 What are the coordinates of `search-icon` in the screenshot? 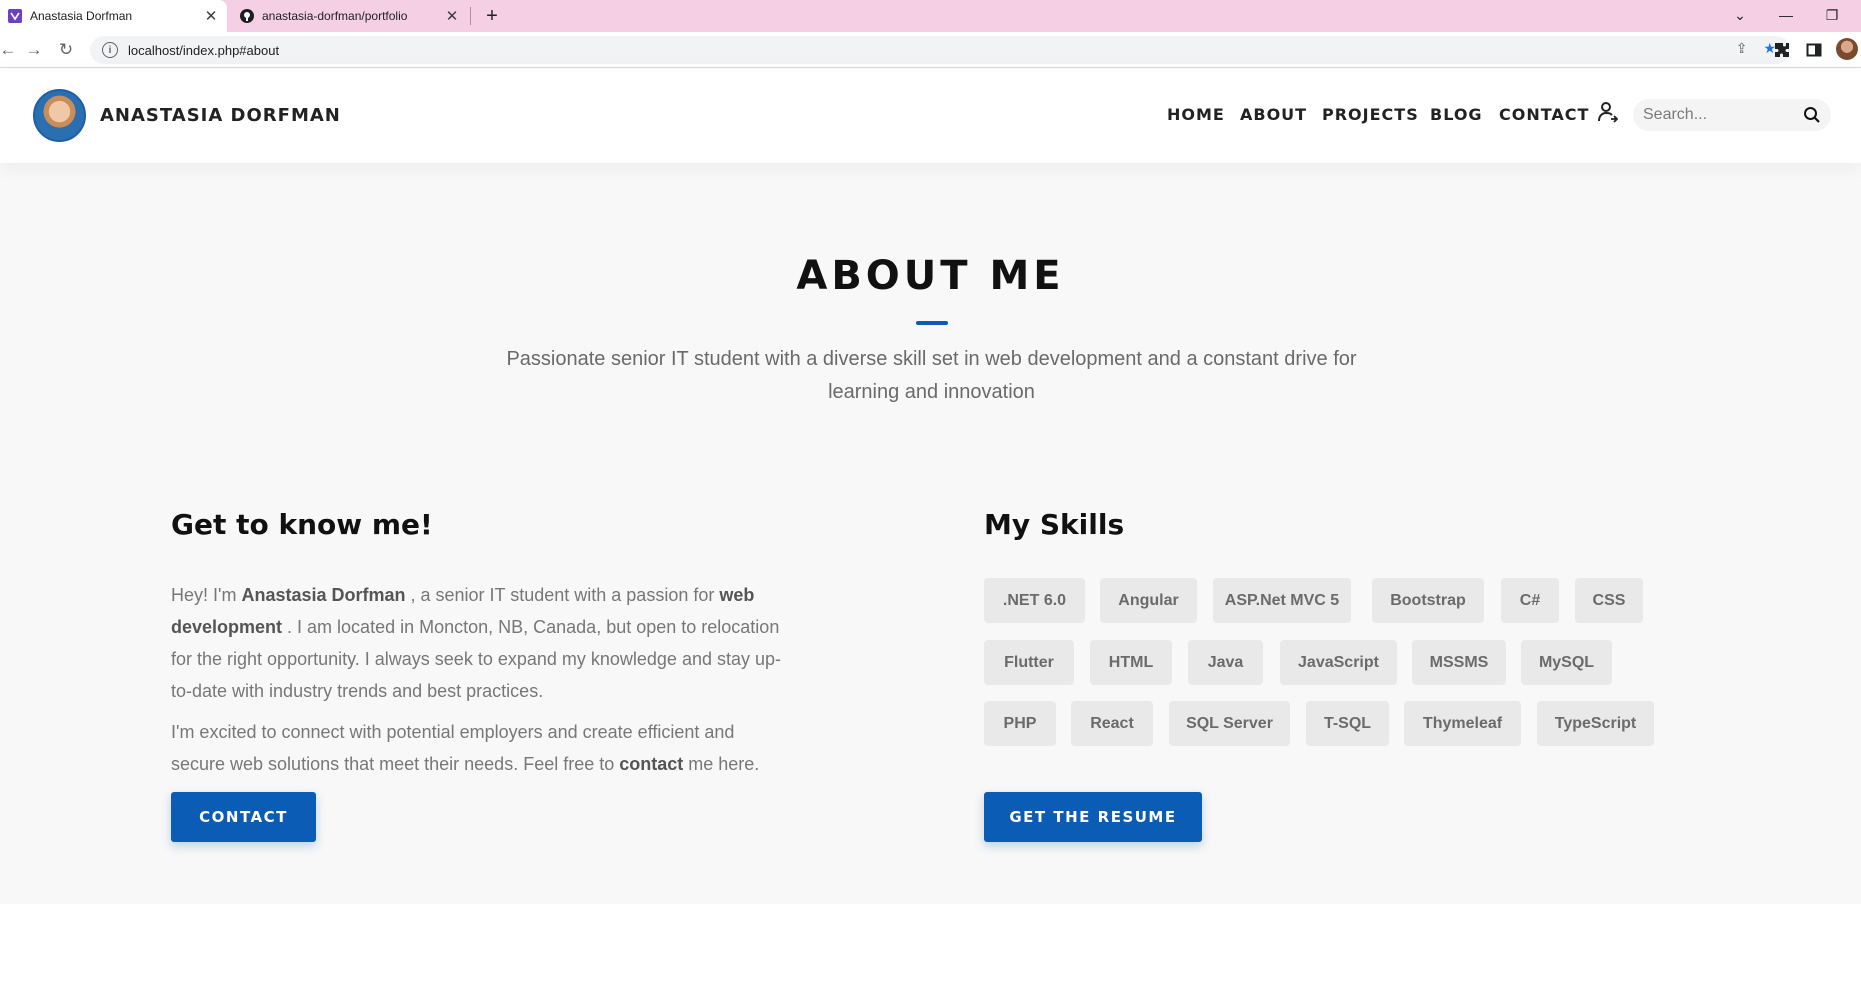 It's located at (1812, 115).